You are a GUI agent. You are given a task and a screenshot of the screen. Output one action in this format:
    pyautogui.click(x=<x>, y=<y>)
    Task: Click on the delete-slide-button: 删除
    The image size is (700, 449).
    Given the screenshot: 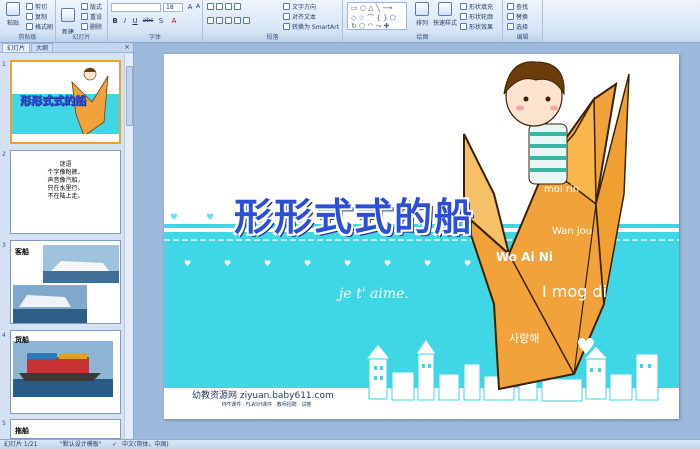 What is the action you would take?
    pyautogui.click(x=91, y=26)
    